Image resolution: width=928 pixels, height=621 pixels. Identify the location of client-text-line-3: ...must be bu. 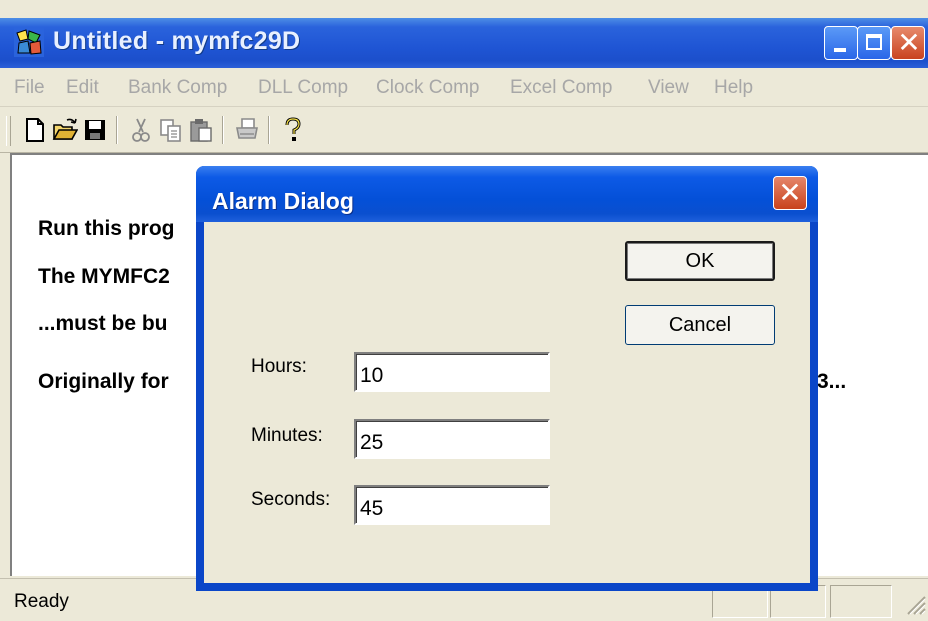
(103, 323).